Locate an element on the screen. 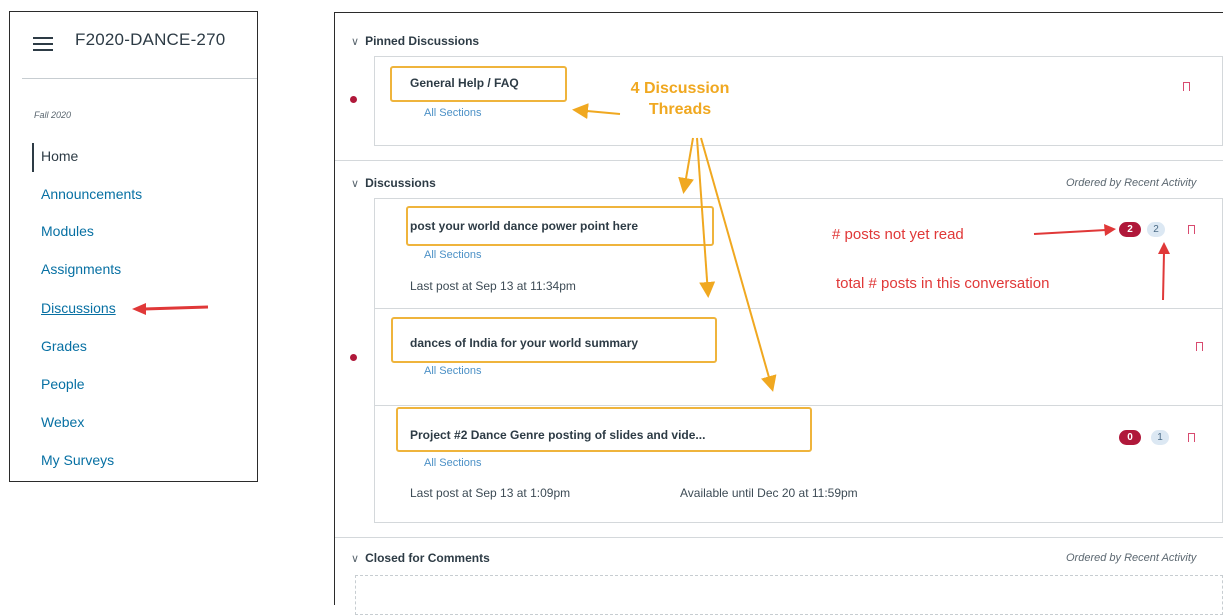 This screenshot has height=615, width=1223. sidebar-item-webex: Webex is located at coordinates (62, 422).